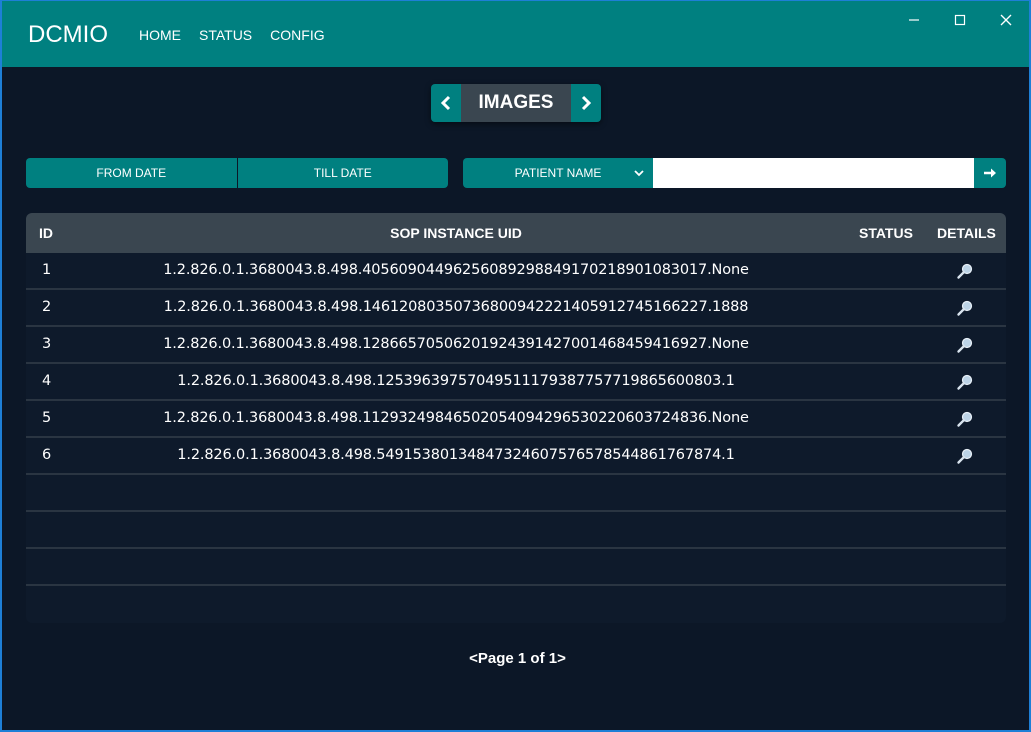  I want to click on search-field-value: PATIENT NAME, so click(558, 173).